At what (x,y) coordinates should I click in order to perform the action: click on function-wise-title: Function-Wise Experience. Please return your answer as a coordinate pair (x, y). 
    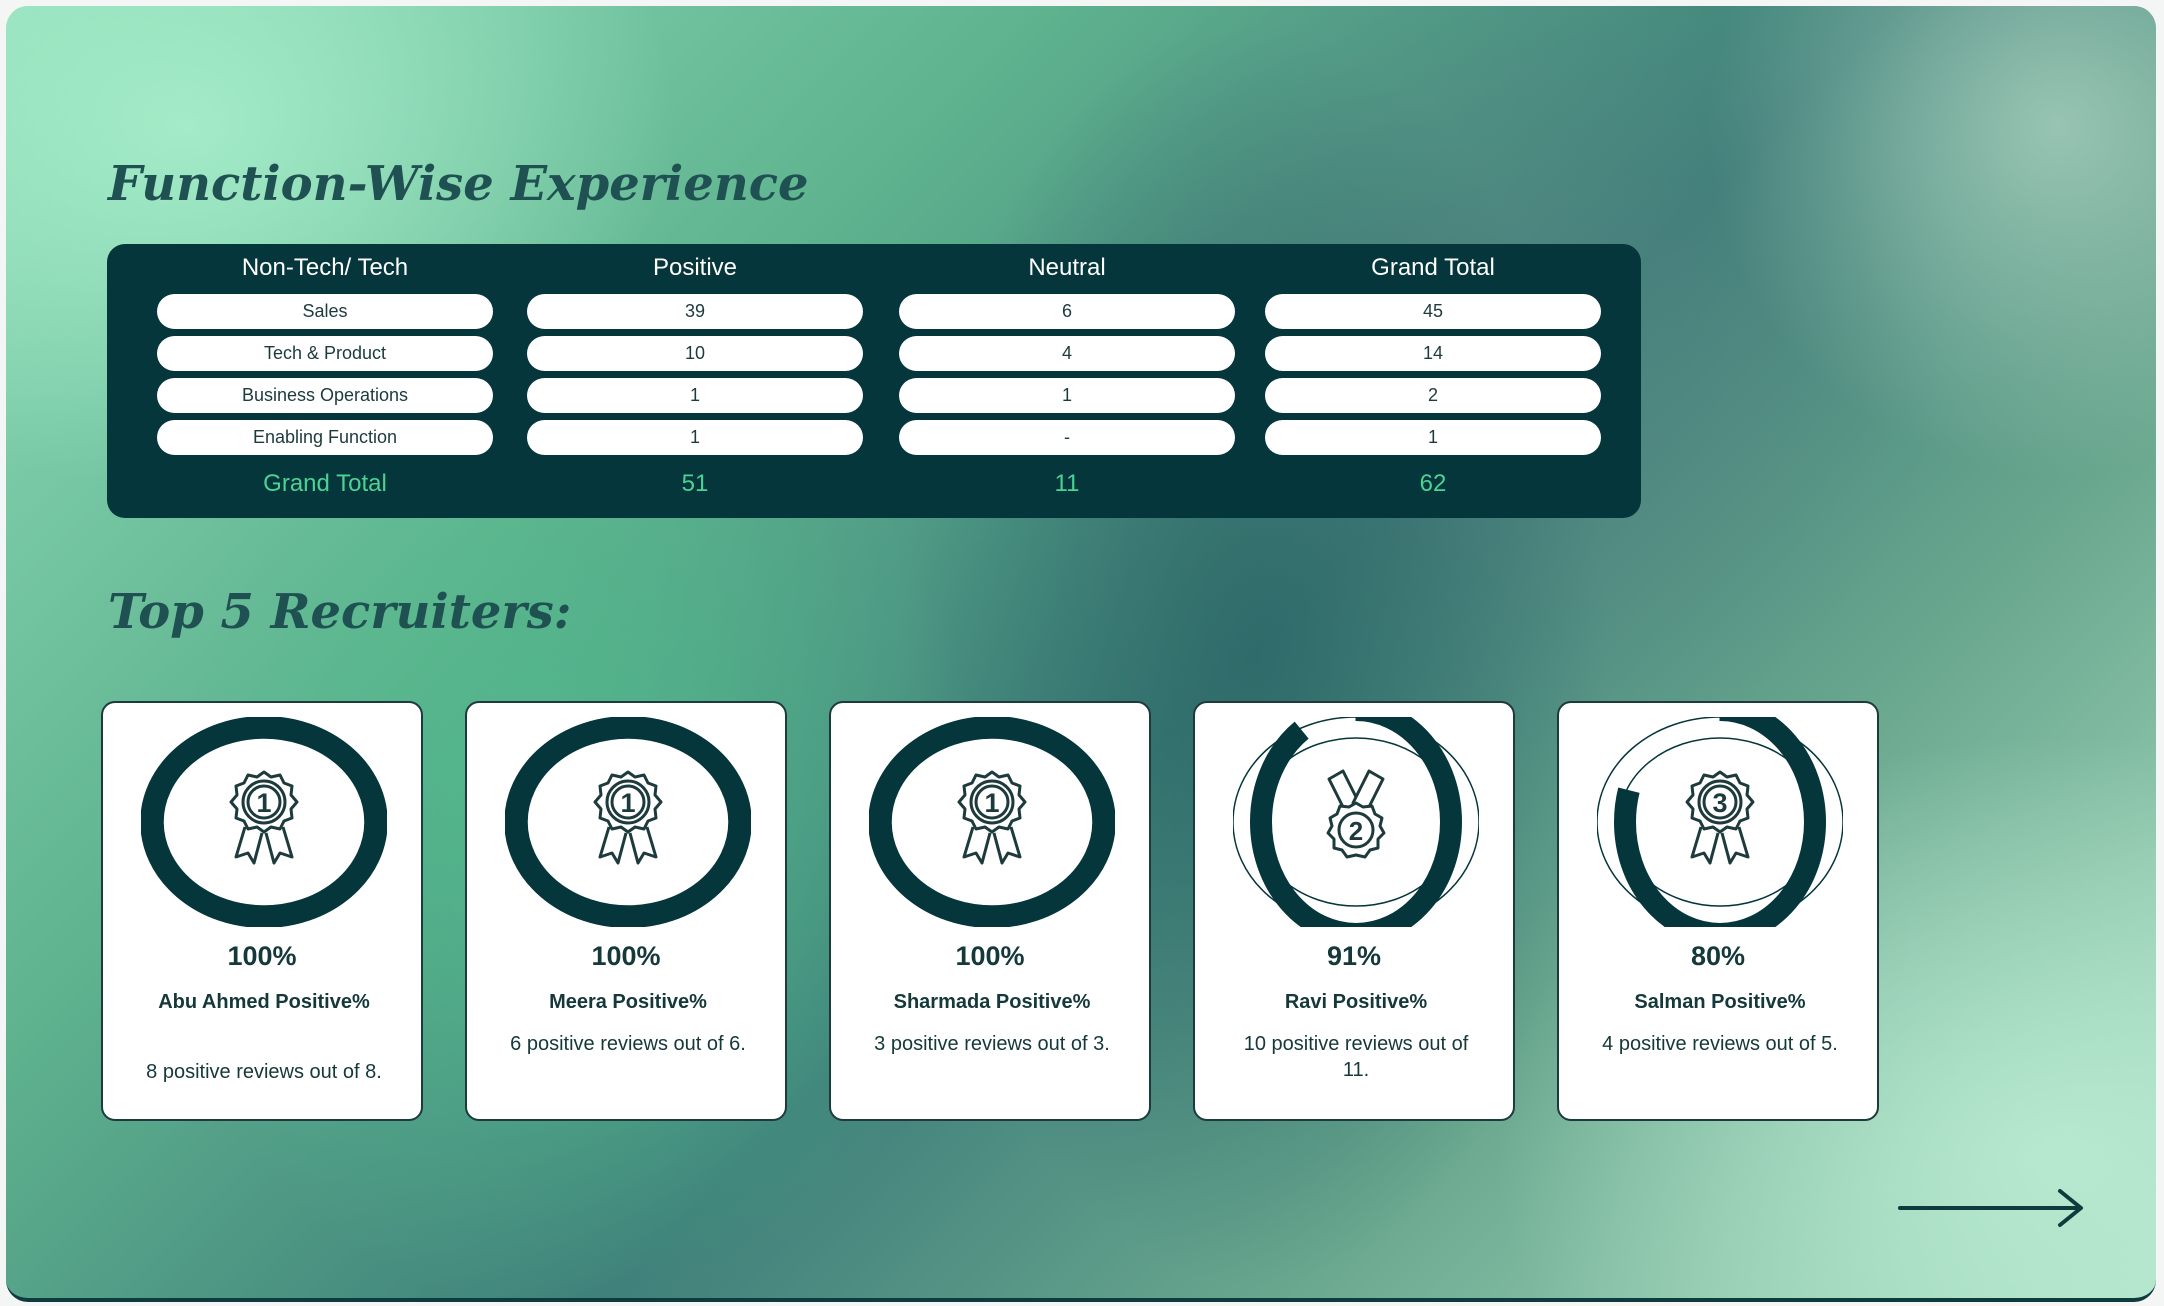
    Looking at the image, I should click on (458, 184).